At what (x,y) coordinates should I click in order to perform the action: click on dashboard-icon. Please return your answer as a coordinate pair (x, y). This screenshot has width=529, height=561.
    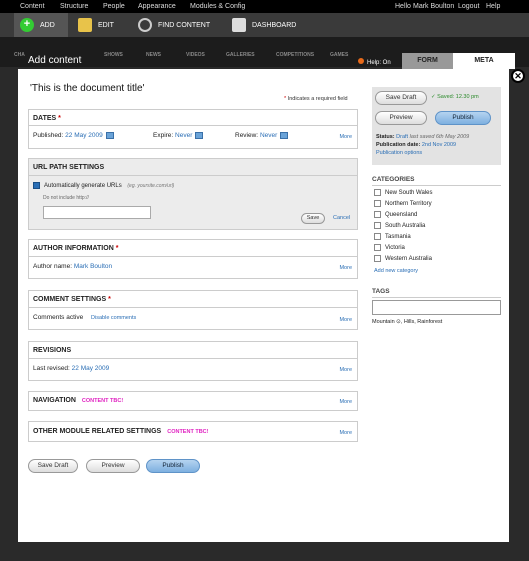
    Looking at the image, I should click on (239, 25).